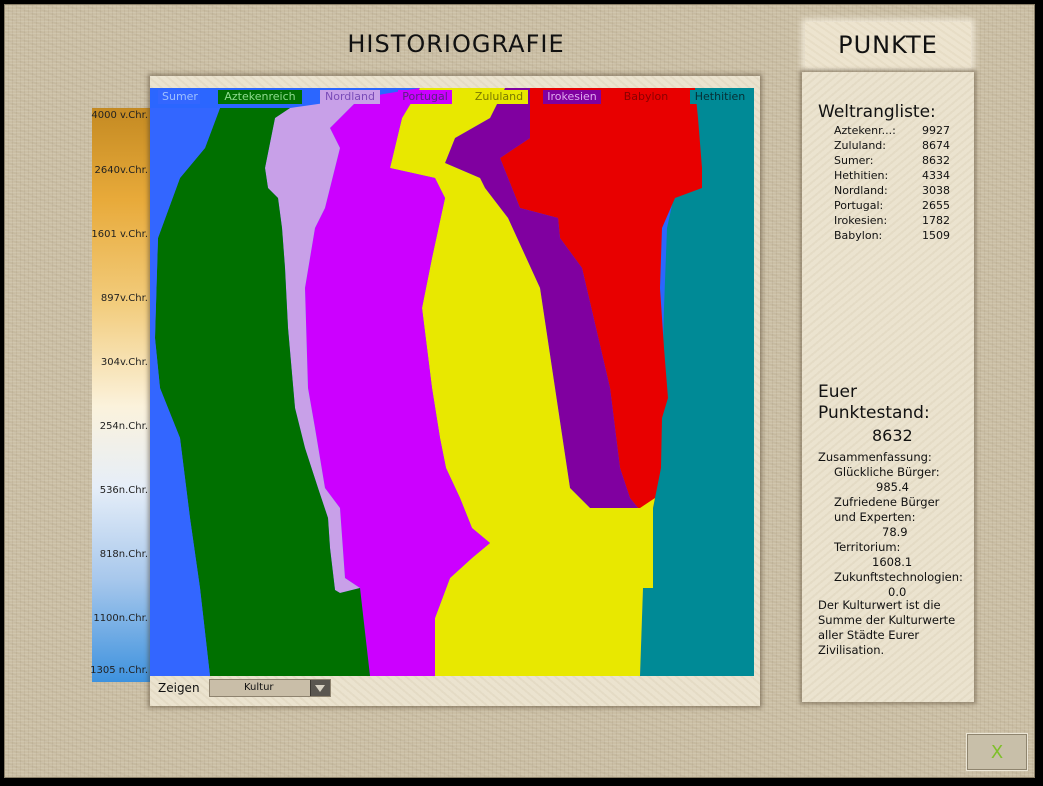  What do you see at coordinates (861, 190) in the screenshot?
I see `ranking-name: Nordland:` at bounding box center [861, 190].